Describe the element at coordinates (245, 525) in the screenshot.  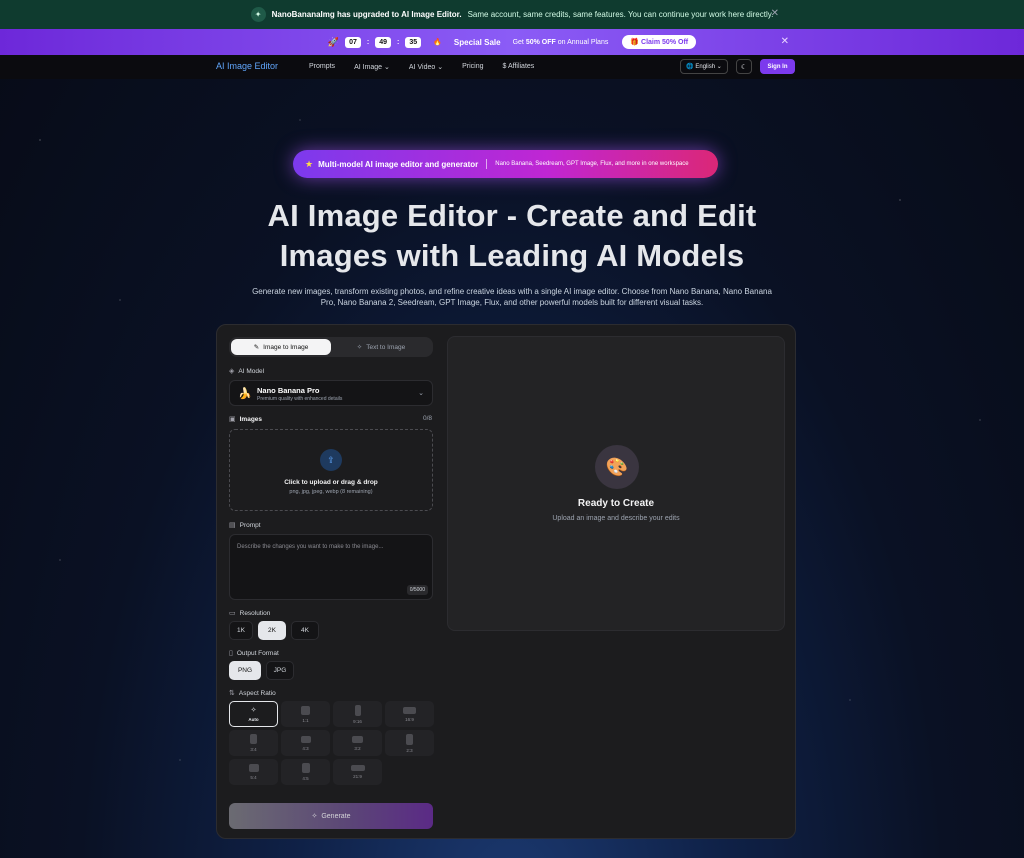
I see `prompt-label: ▤ Prompt` at that location.